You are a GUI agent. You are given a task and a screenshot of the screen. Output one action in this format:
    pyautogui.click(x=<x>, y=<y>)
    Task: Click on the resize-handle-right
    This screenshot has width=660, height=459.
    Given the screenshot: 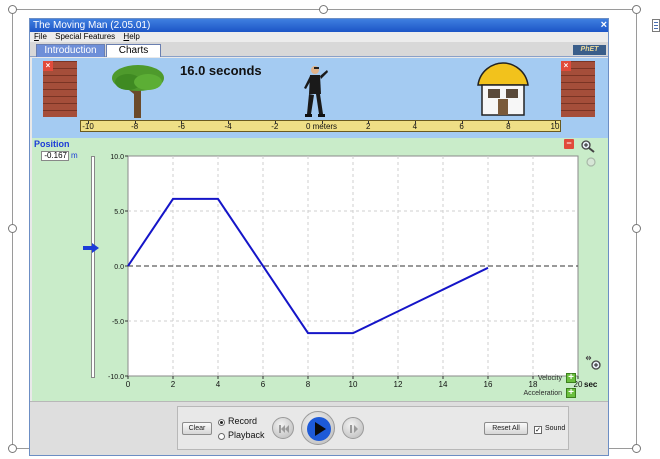 What is the action you would take?
    pyautogui.click(x=636, y=228)
    